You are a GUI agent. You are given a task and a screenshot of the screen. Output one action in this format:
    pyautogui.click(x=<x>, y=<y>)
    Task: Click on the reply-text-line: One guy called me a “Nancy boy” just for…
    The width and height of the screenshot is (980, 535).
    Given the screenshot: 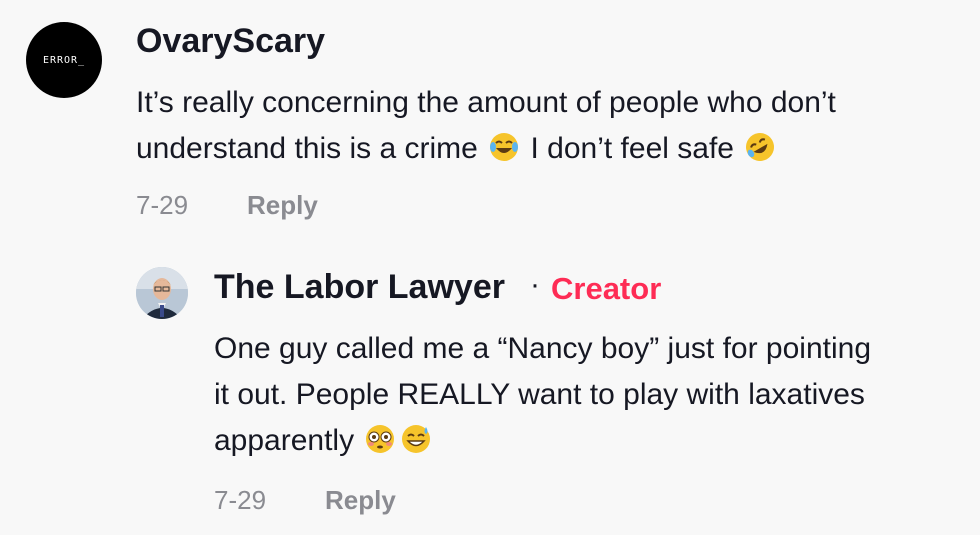 What is the action you would take?
    pyautogui.click(x=542, y=348)
    